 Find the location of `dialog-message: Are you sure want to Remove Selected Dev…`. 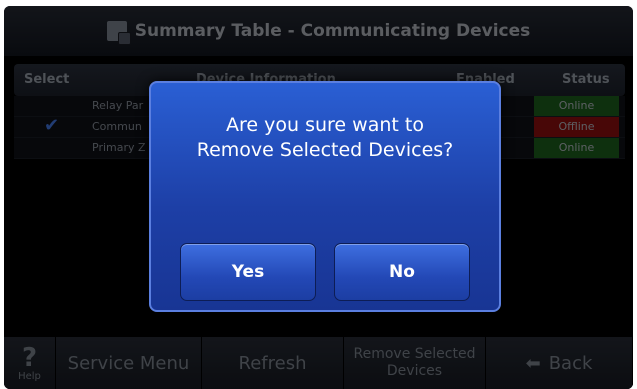

dialog-message: Are you sure want to Remove Selected Dev… is located at coordinates (325, 138).